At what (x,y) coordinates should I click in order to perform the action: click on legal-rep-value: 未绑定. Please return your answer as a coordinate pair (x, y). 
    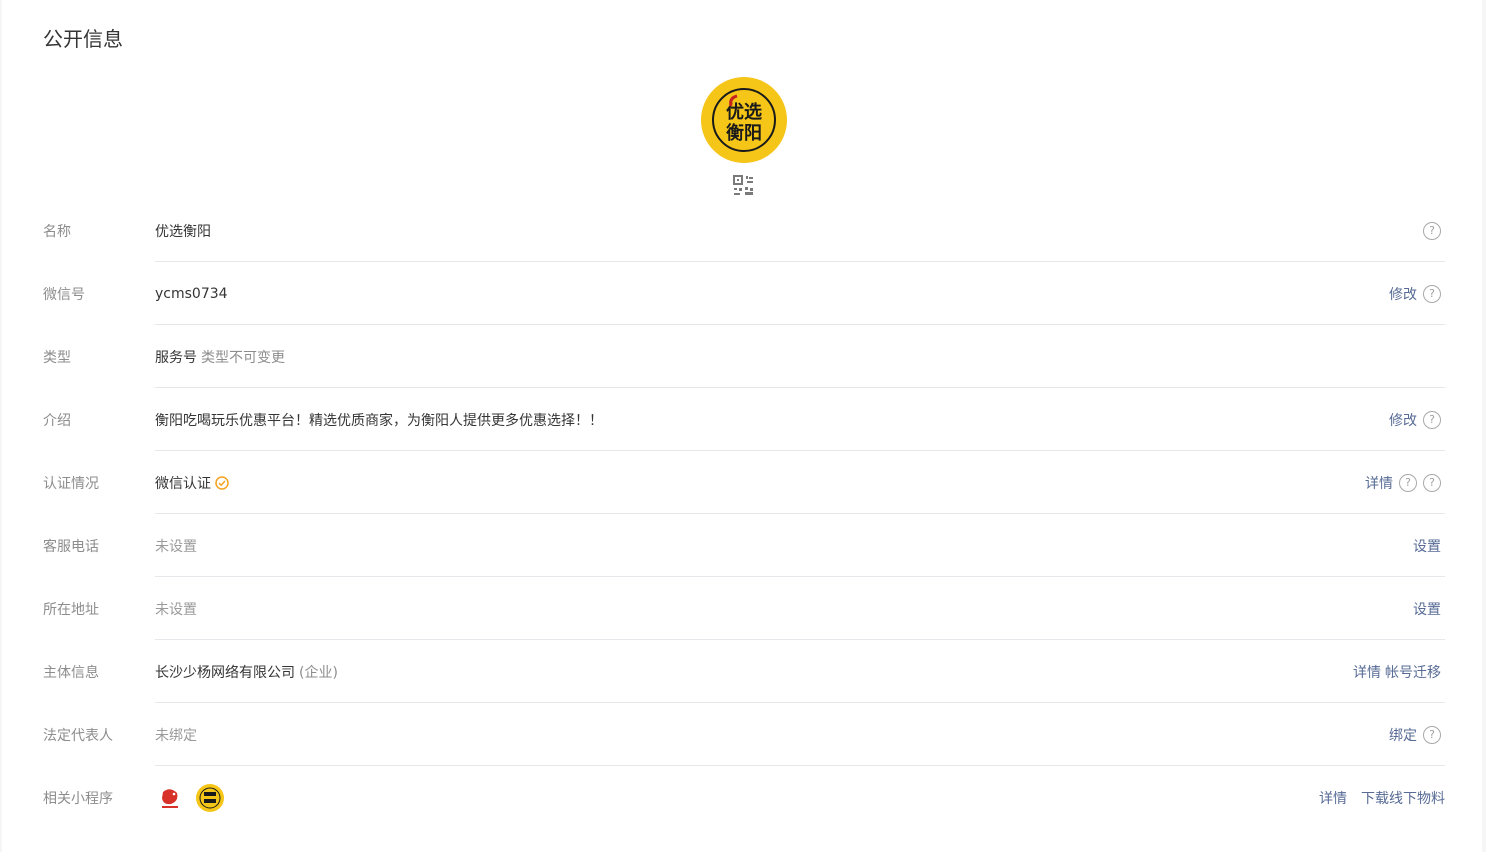
    Looking at the image, I should click on (176, 735).